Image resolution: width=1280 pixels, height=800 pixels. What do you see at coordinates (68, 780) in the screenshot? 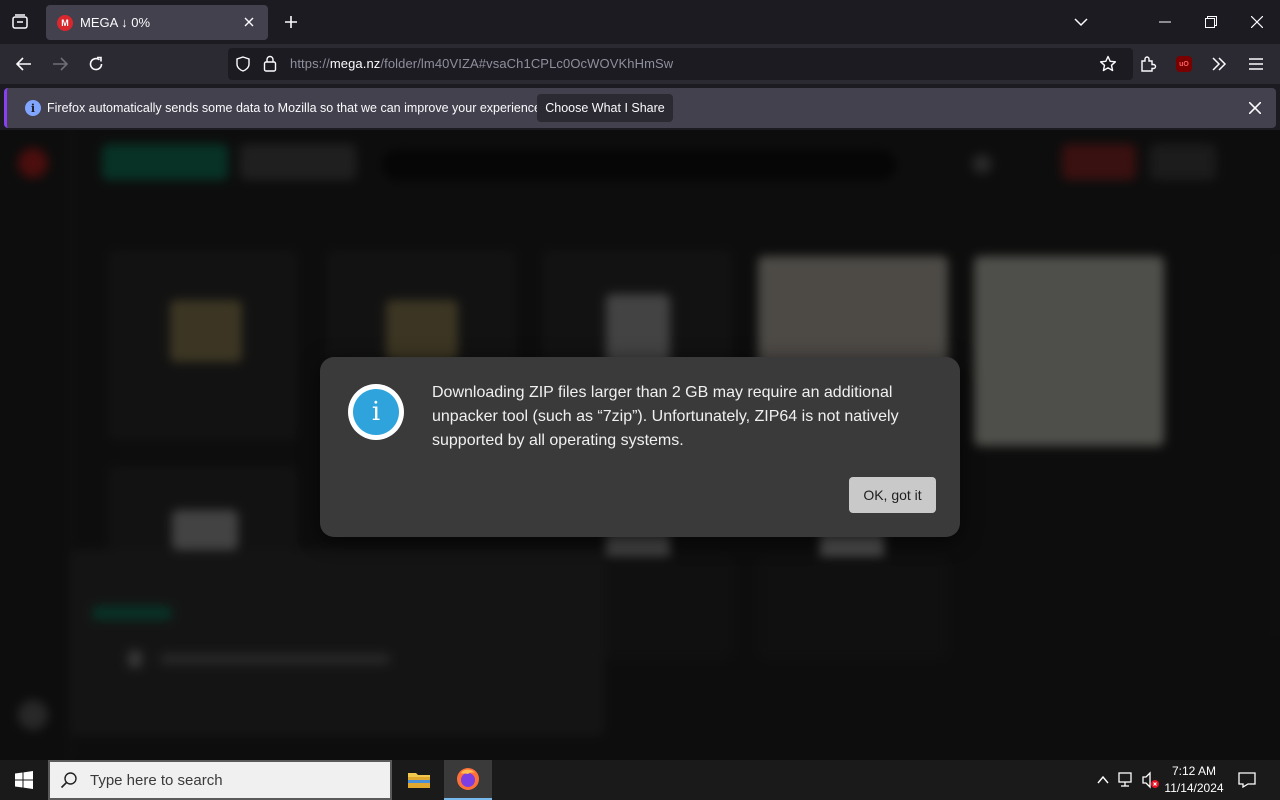
I see `search-icon` at bounding box center [68, 780].